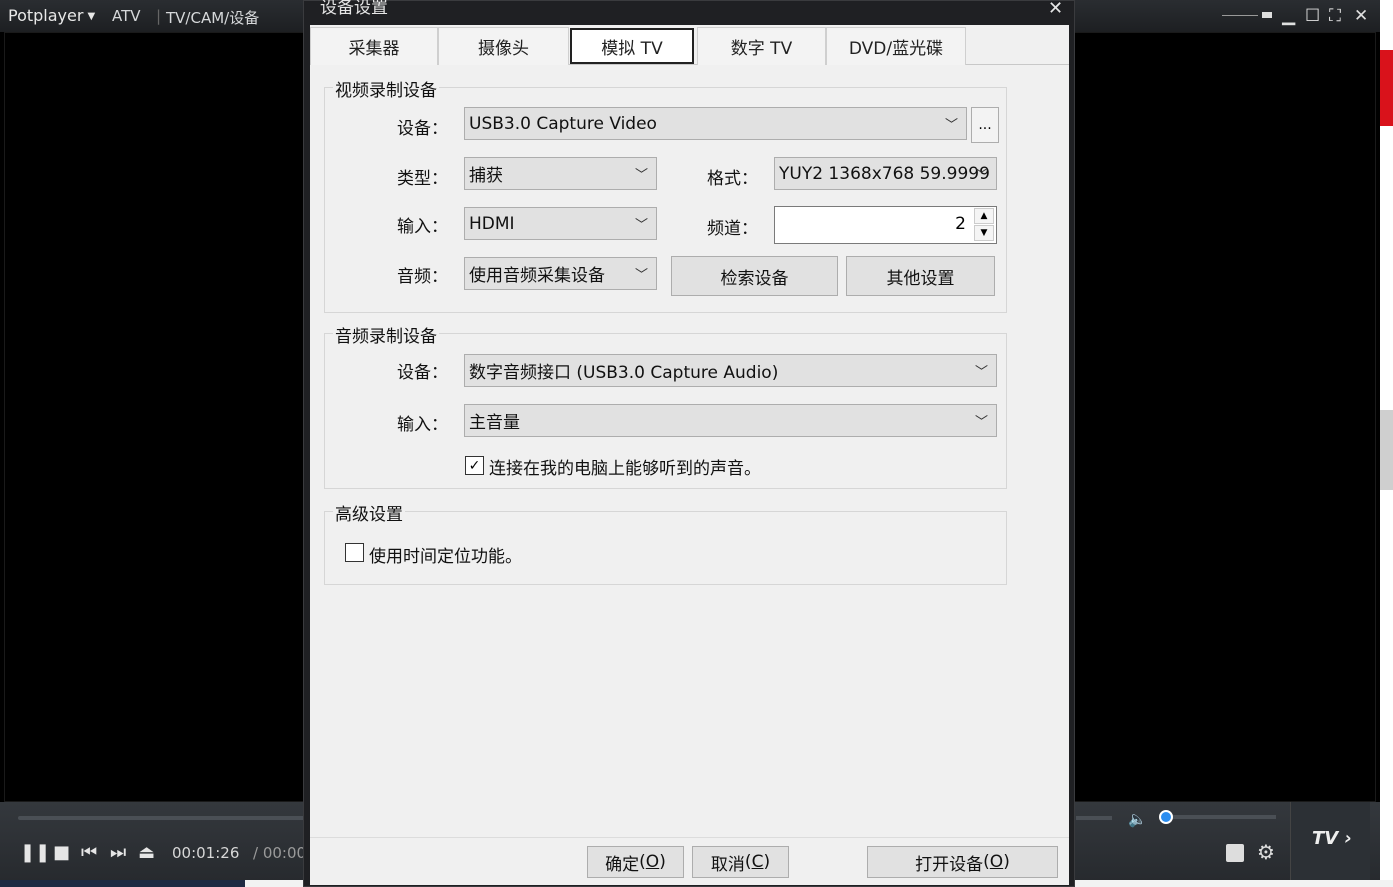 This screenshot has width=1393, height=887. Describe the element at coordinates (732, 179) in the screenshot. I see `format-label: 格式：` at that location.